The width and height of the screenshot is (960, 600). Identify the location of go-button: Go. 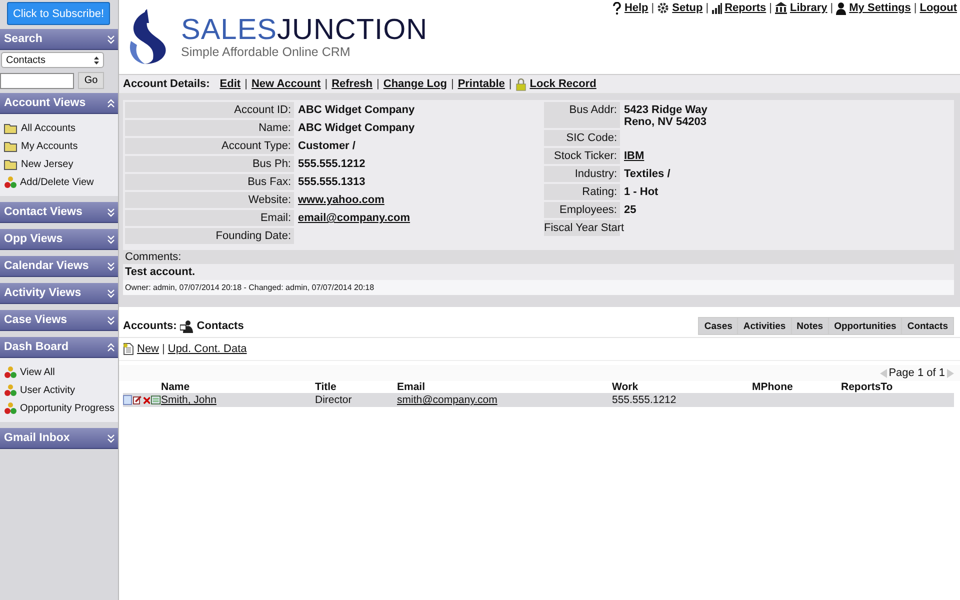
(91, 80).